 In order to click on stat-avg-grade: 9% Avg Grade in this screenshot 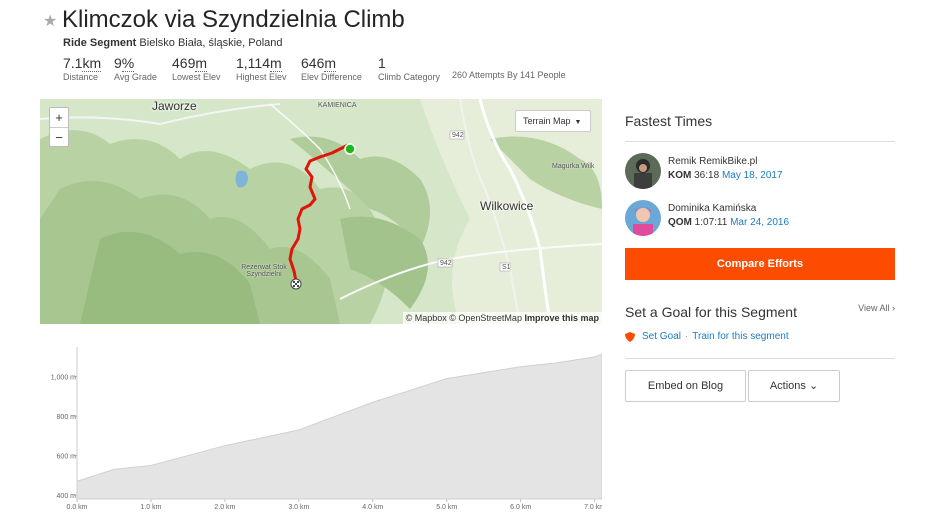, I will do `click(136, 68)`.